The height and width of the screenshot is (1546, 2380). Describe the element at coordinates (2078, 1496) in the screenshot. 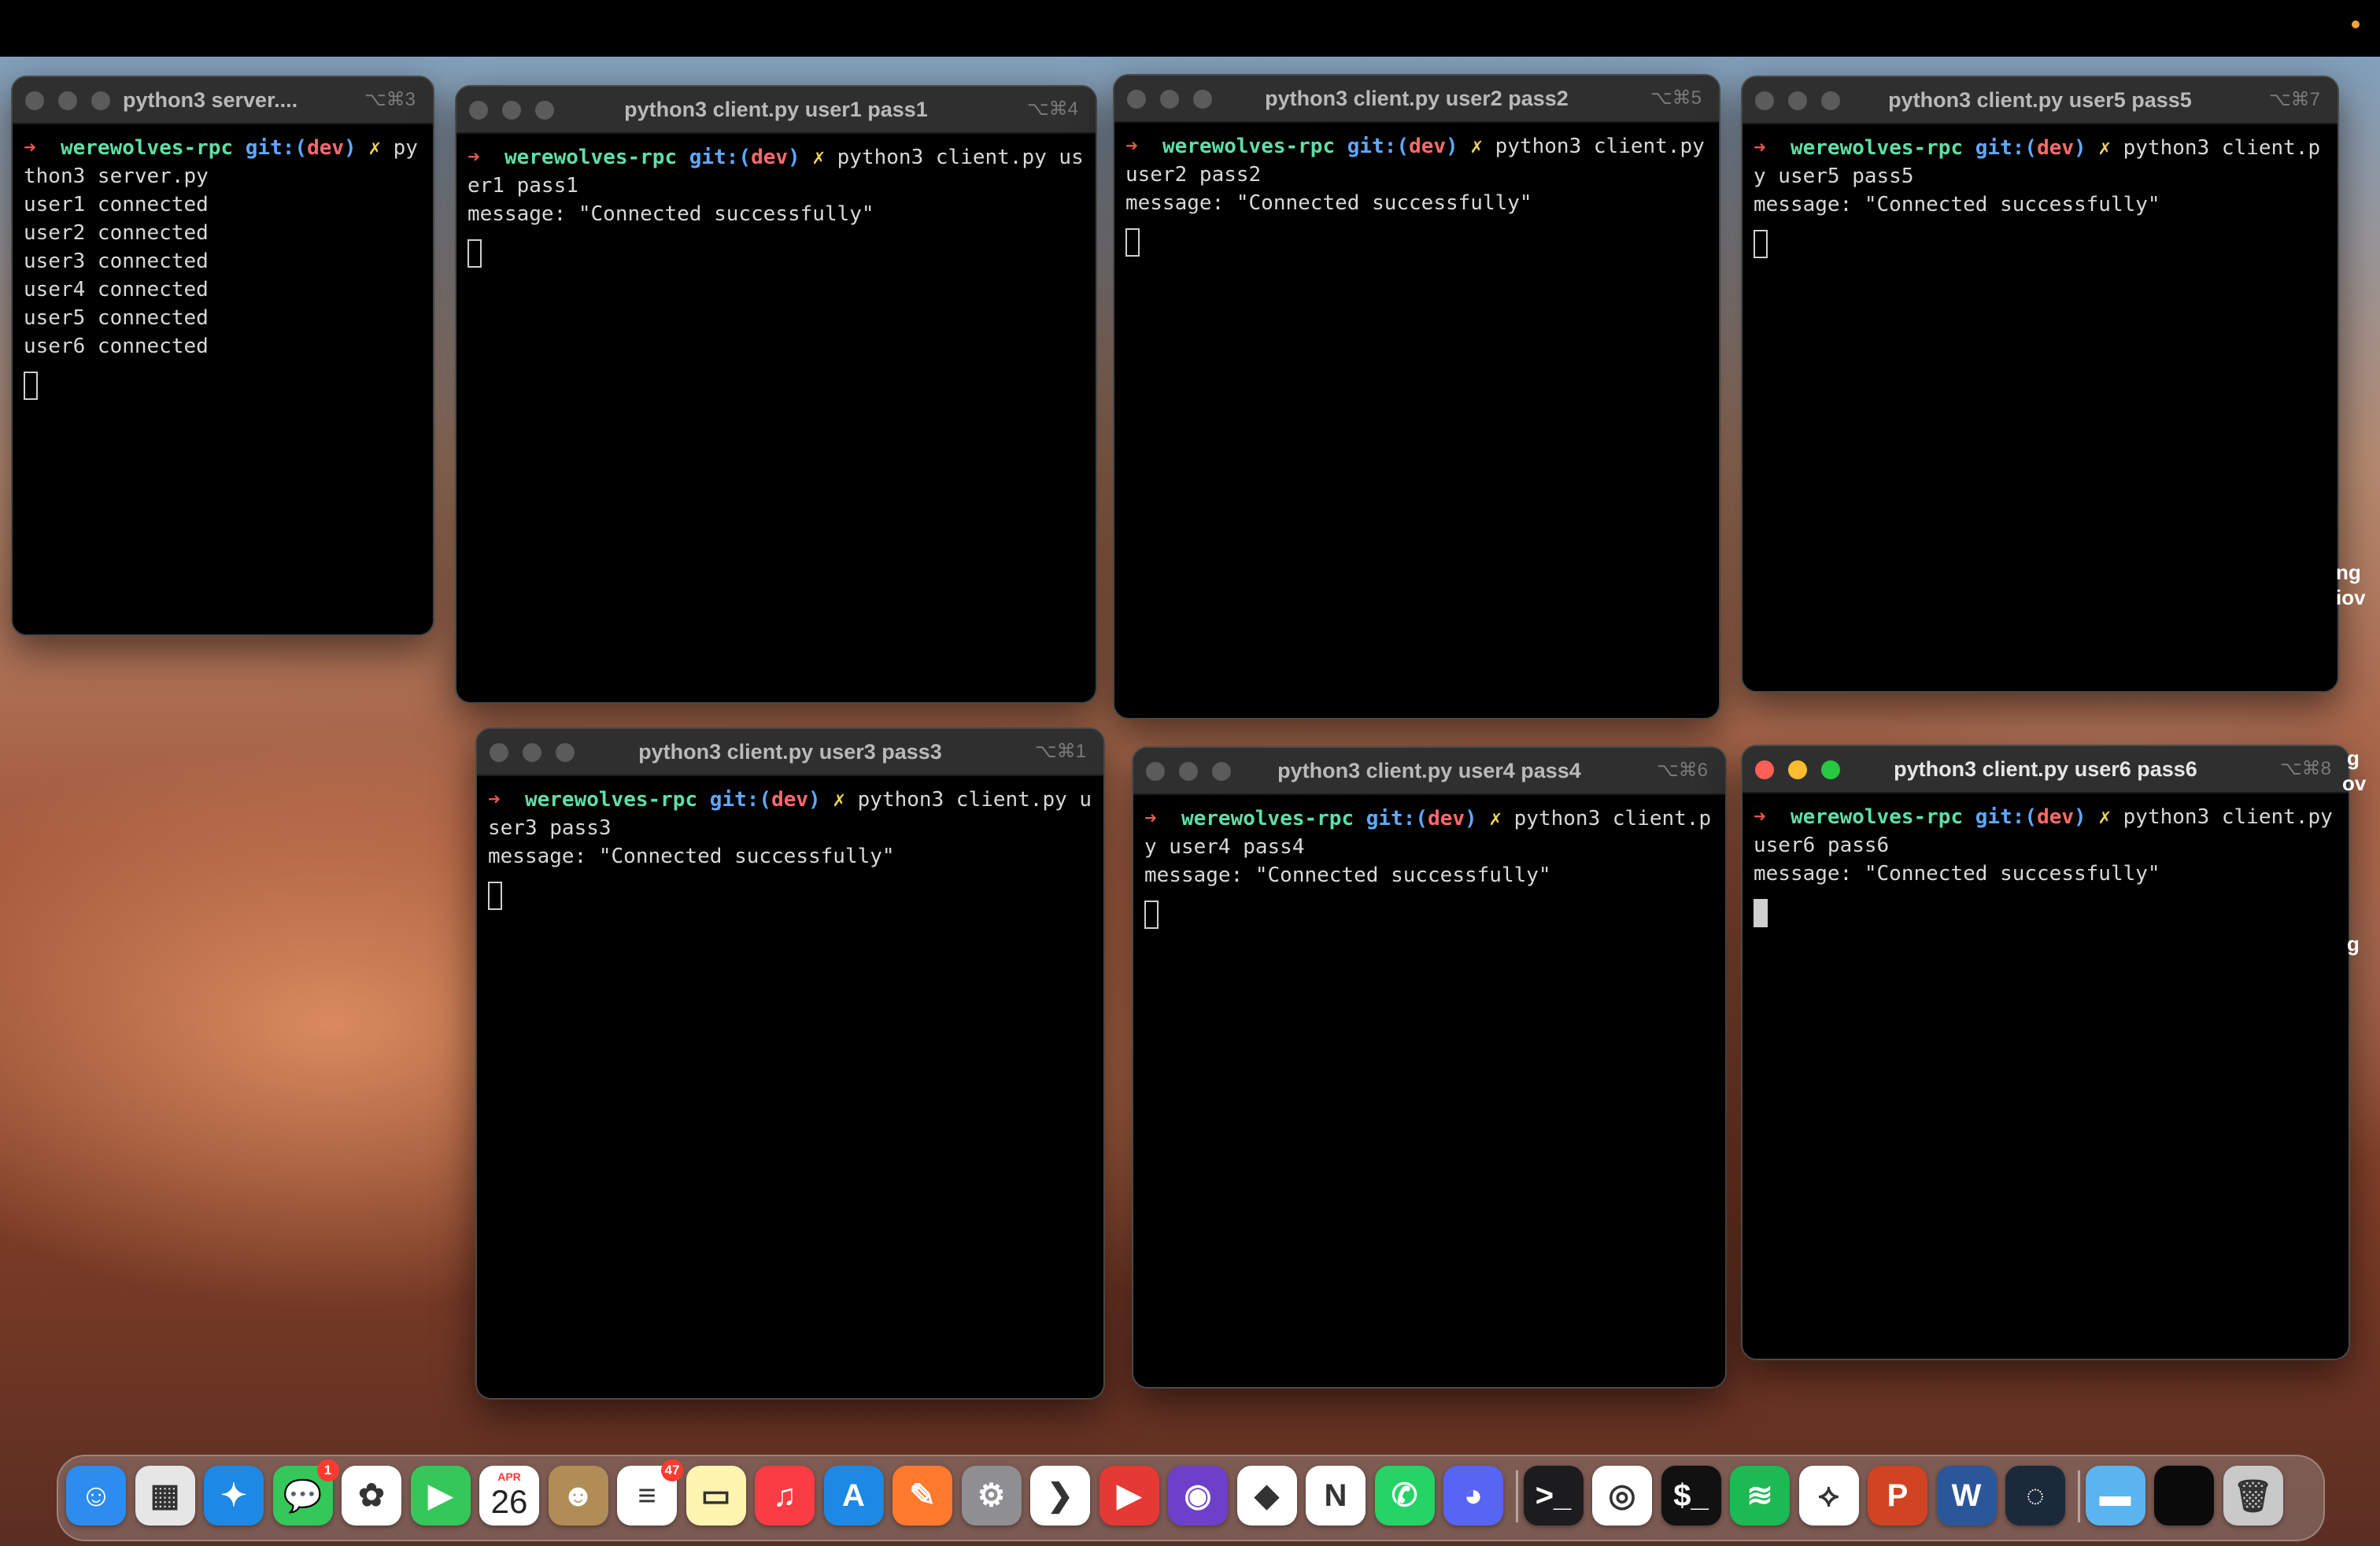

I see `dock-separator` at that location.